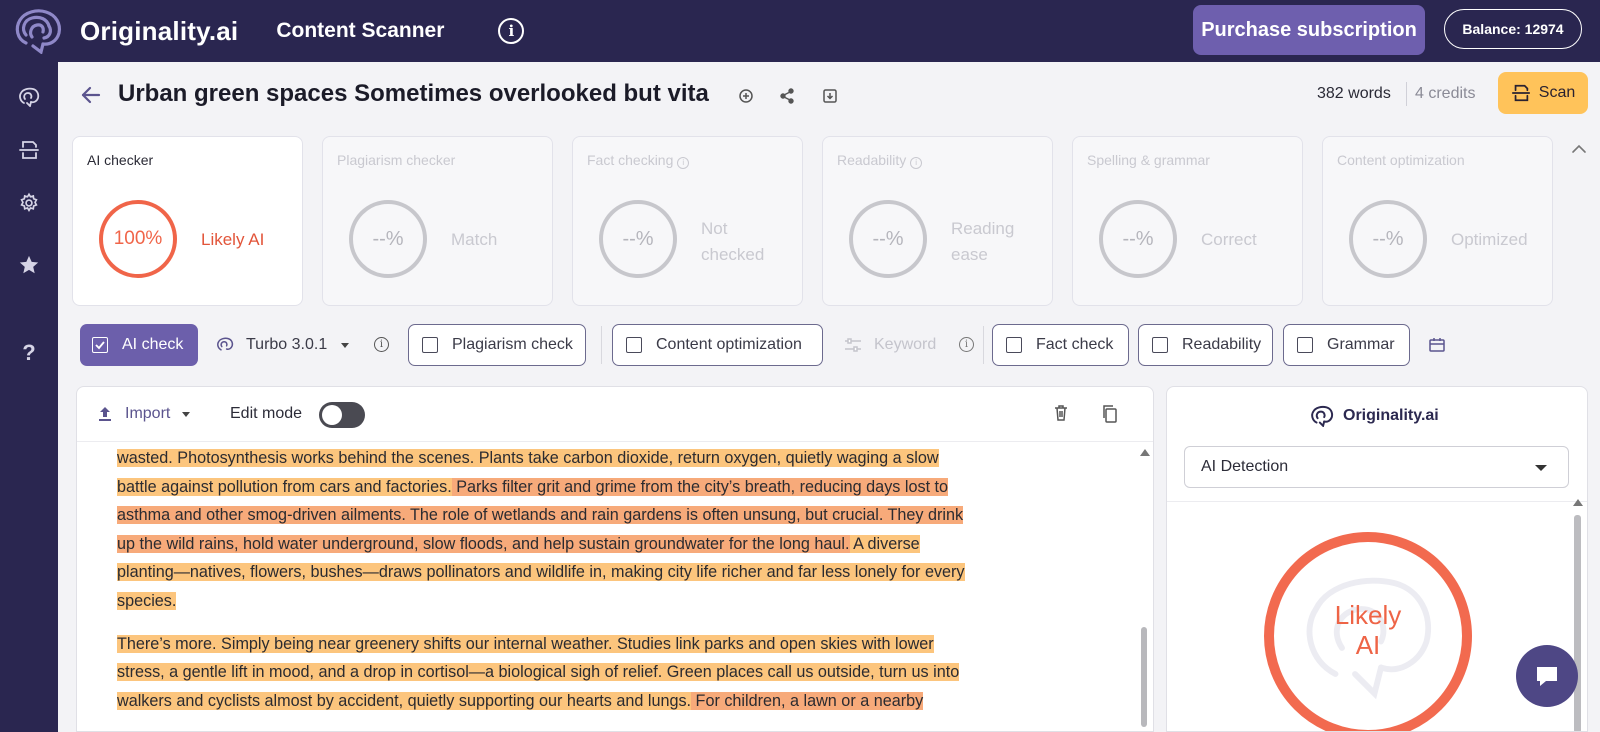  Describe the element at coordinates (342, 415) in the screenshot. I see `edit-mode-toggle` at that location.